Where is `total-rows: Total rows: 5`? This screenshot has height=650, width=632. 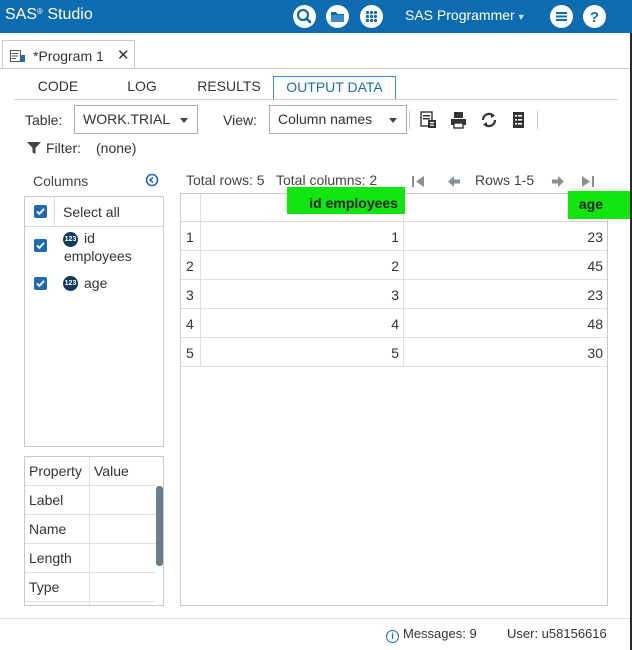
total-rows: Total rows: 5 is located at coordinates (225, 180).